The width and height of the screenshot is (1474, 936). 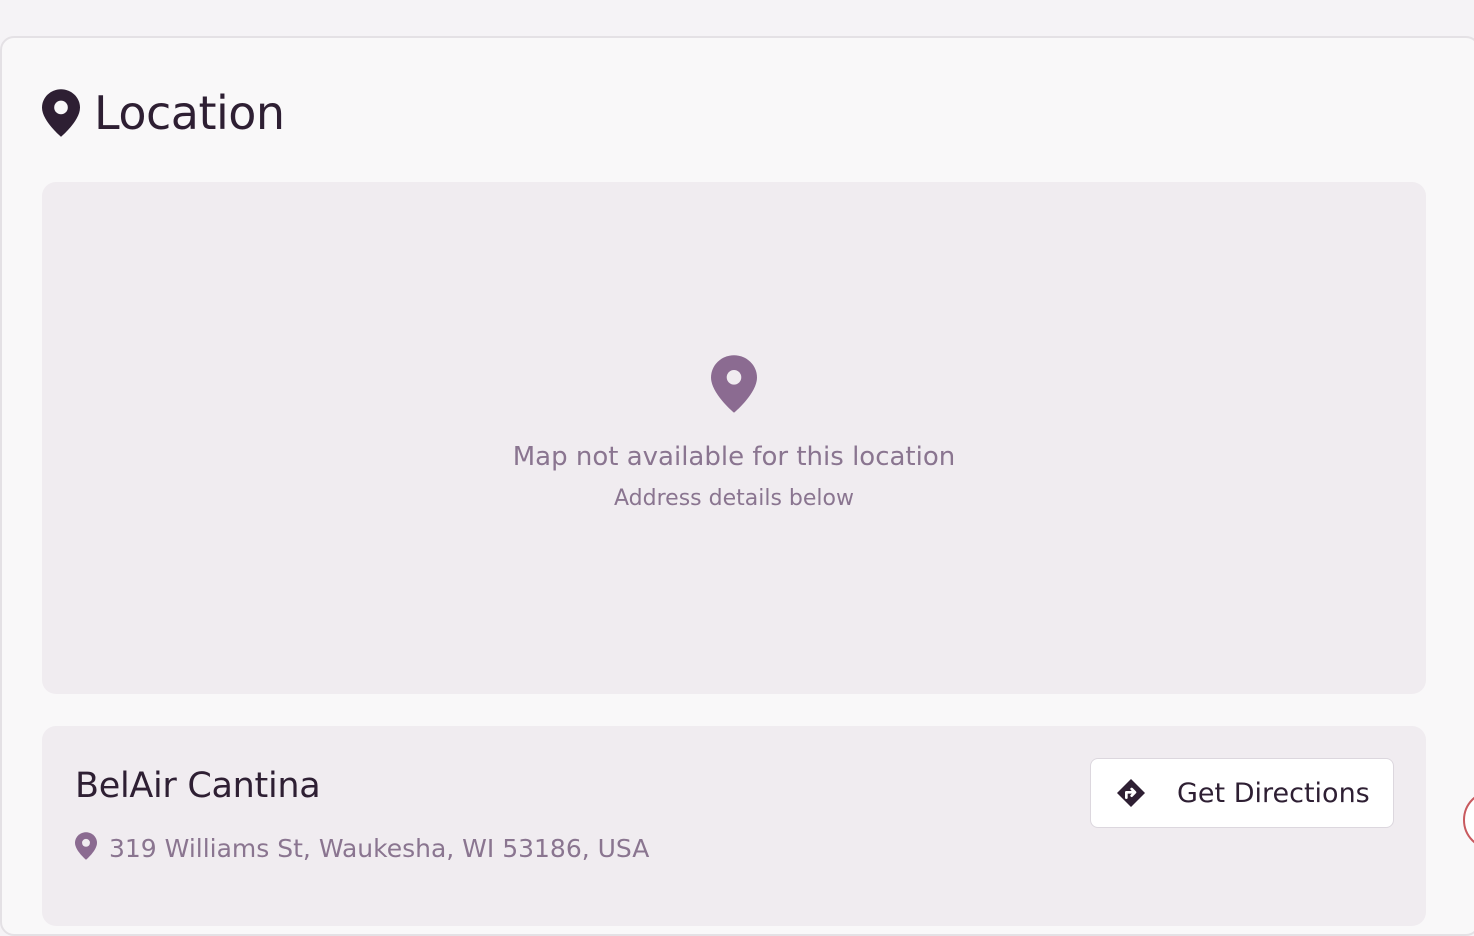 What do you see at coordinates (734, 498) in the screenshot?
I see `map-sub-message: Address details below` at bounding box center [734, 498].